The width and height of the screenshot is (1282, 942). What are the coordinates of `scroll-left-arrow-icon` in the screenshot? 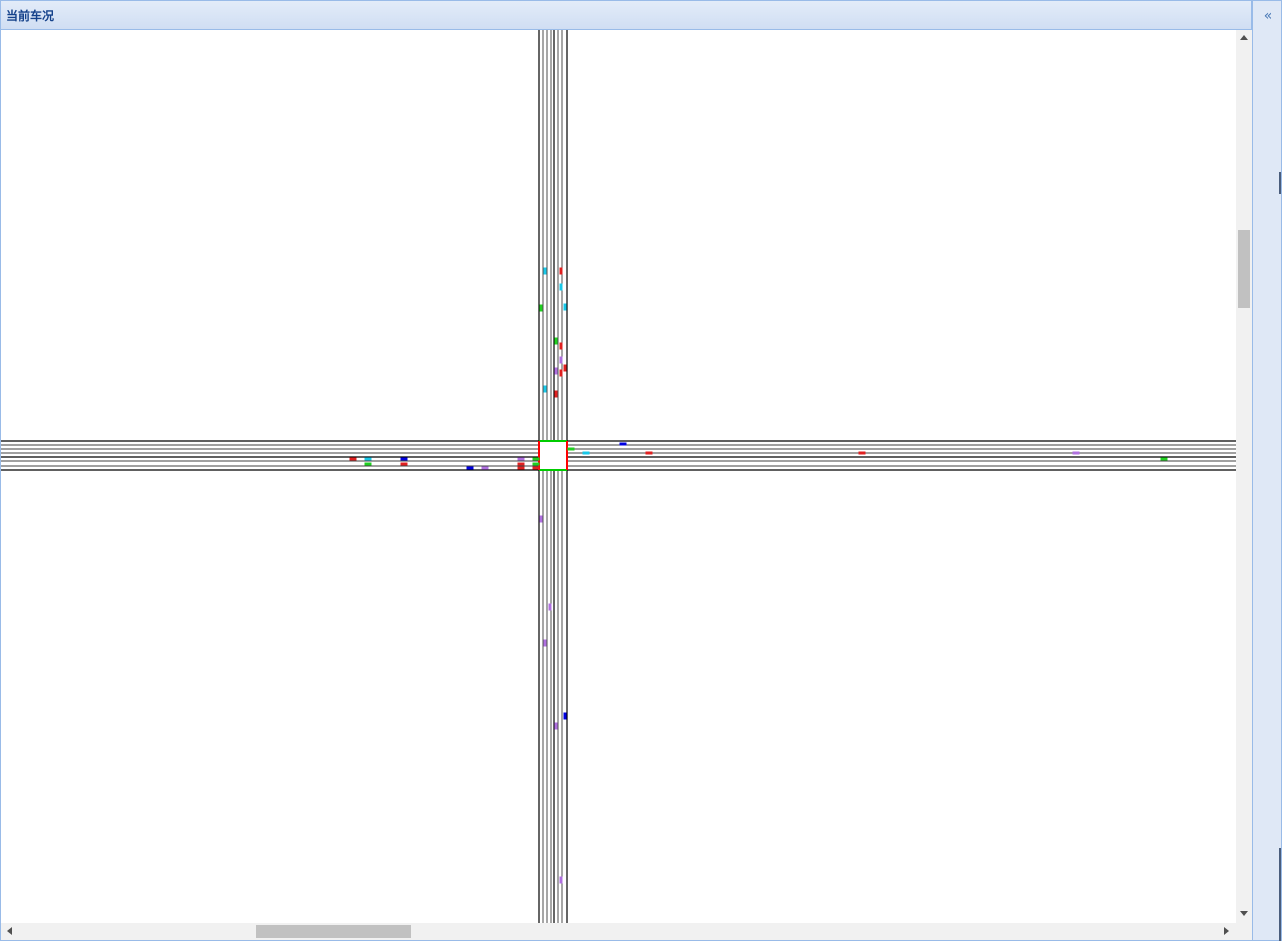 It's located at (9, 931).